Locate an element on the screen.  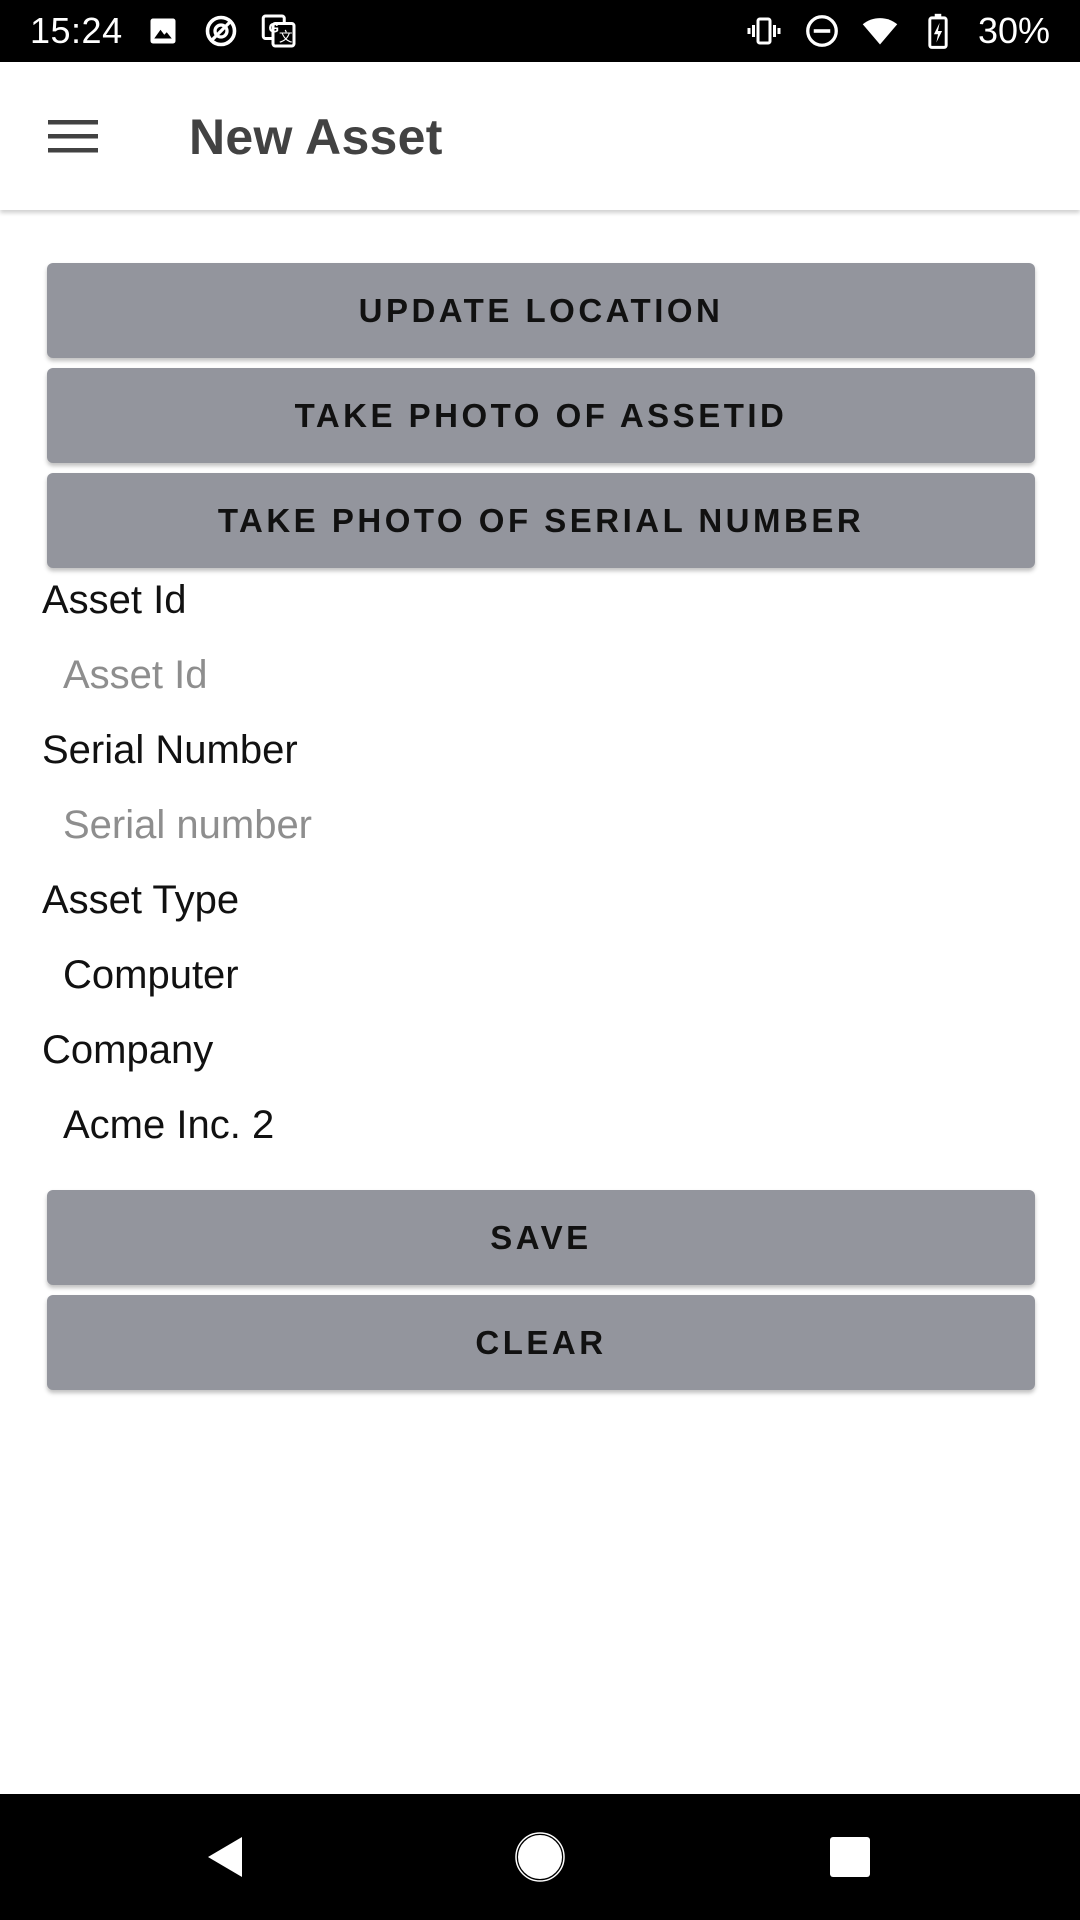
translate-icon: G文 is located at coordinates (279, 31).